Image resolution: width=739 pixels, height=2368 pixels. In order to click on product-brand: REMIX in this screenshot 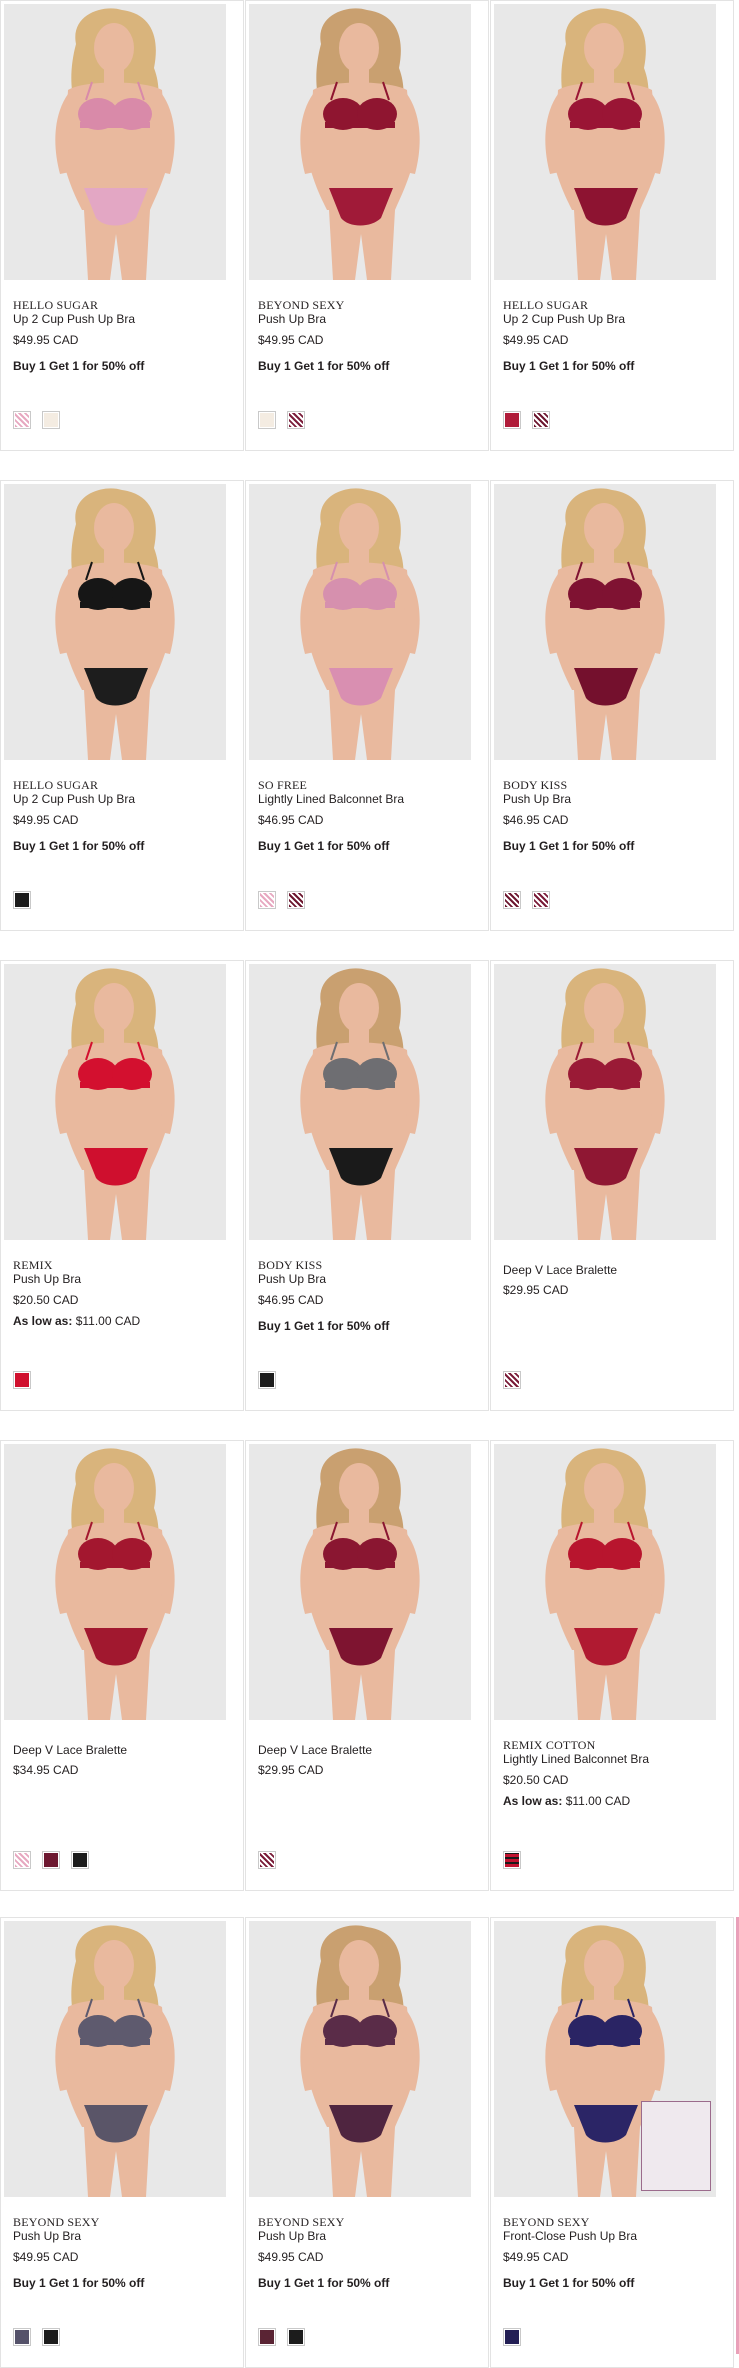, I will do `click(33, 1265)`.